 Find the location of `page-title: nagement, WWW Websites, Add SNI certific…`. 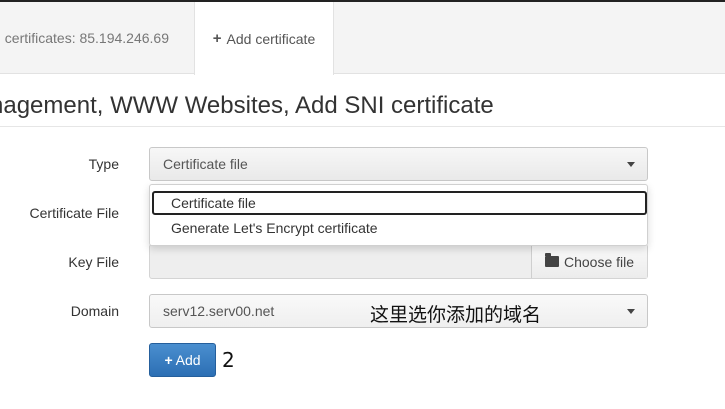

page-title: nagement, WWW Websites, Add SNI certific… is located at coordinates (247, 105).